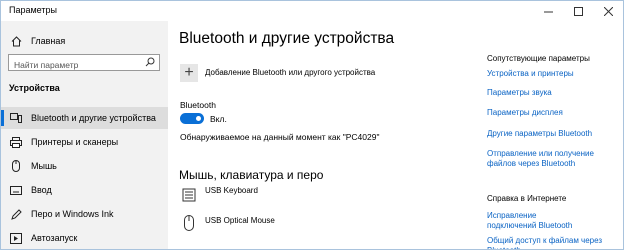 Image resolution: width=624 pixels, height=250 pixels. I want to click on sidebar-item-autoplay: Автозапуск, so click(84, 238).